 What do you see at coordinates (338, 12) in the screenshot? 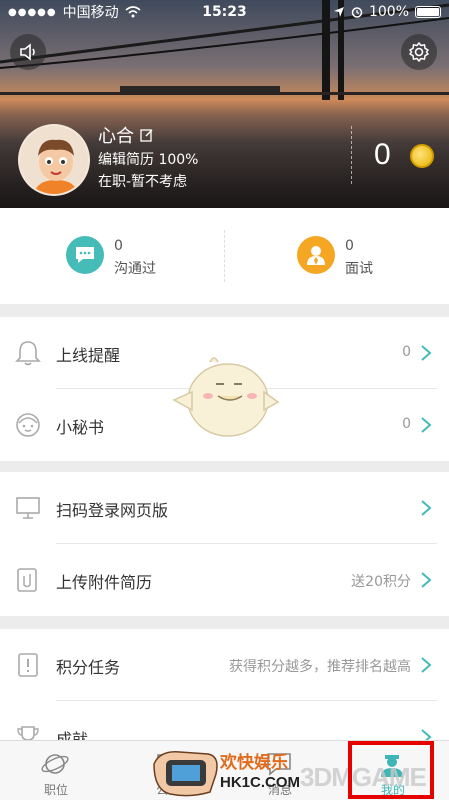
I see `location-icon` at bounding box center [338, 12].